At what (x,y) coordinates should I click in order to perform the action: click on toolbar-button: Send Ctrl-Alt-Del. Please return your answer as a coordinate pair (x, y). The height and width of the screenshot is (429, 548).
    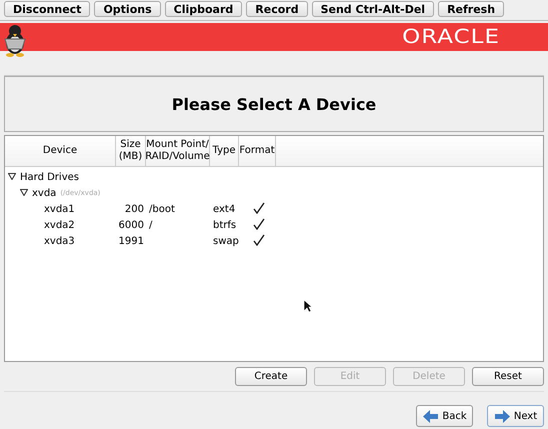
    Looking at the image, I should click on (373, 9).